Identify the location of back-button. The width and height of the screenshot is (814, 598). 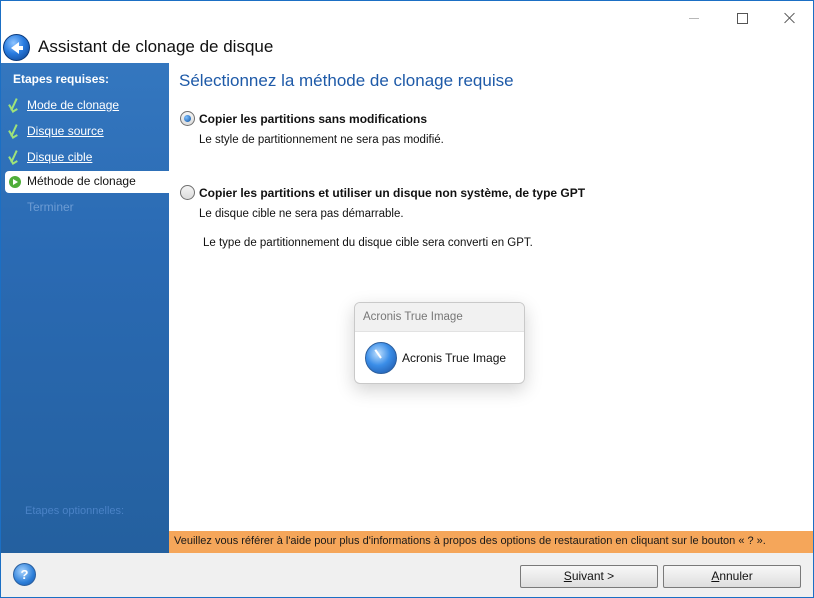
(16, 47).